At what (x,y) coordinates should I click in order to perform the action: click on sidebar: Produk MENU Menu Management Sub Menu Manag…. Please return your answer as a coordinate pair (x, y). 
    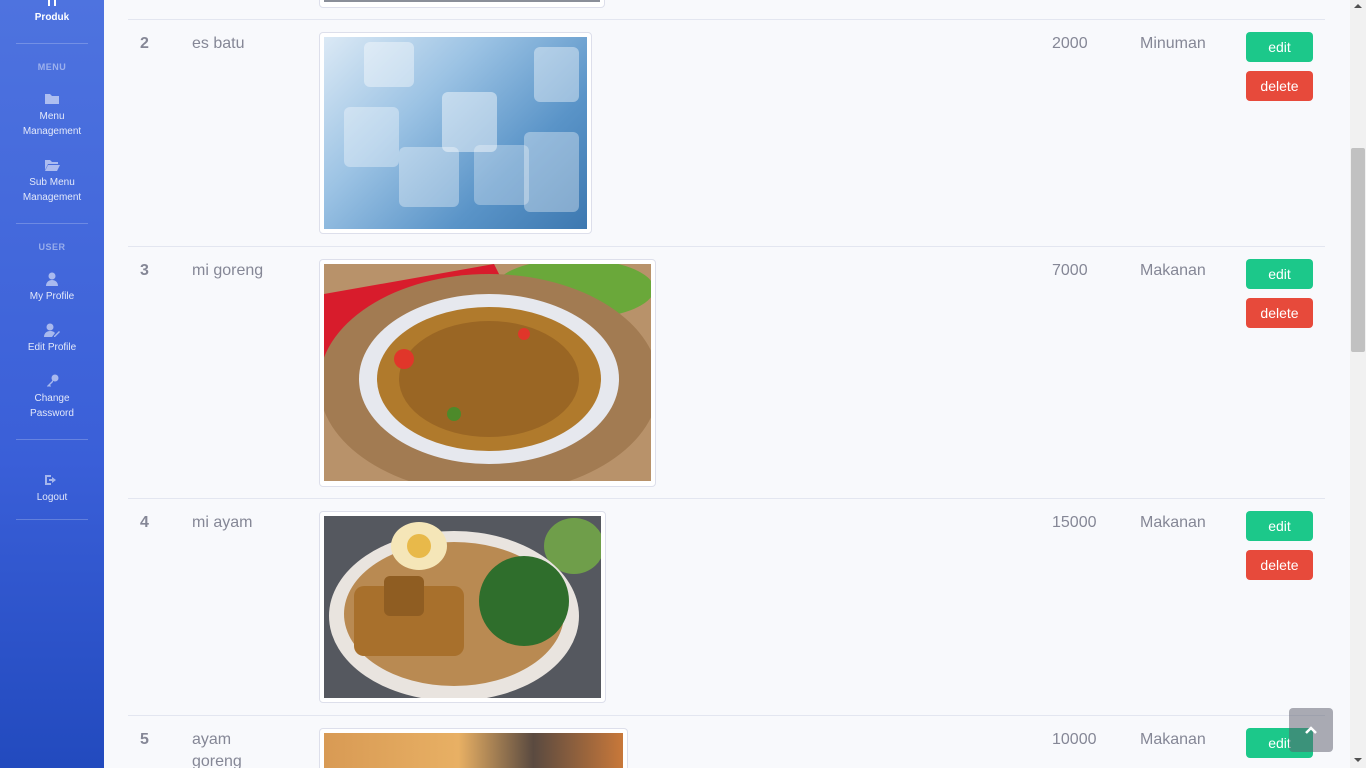
    Looking at the image, I should click on (52, 384).